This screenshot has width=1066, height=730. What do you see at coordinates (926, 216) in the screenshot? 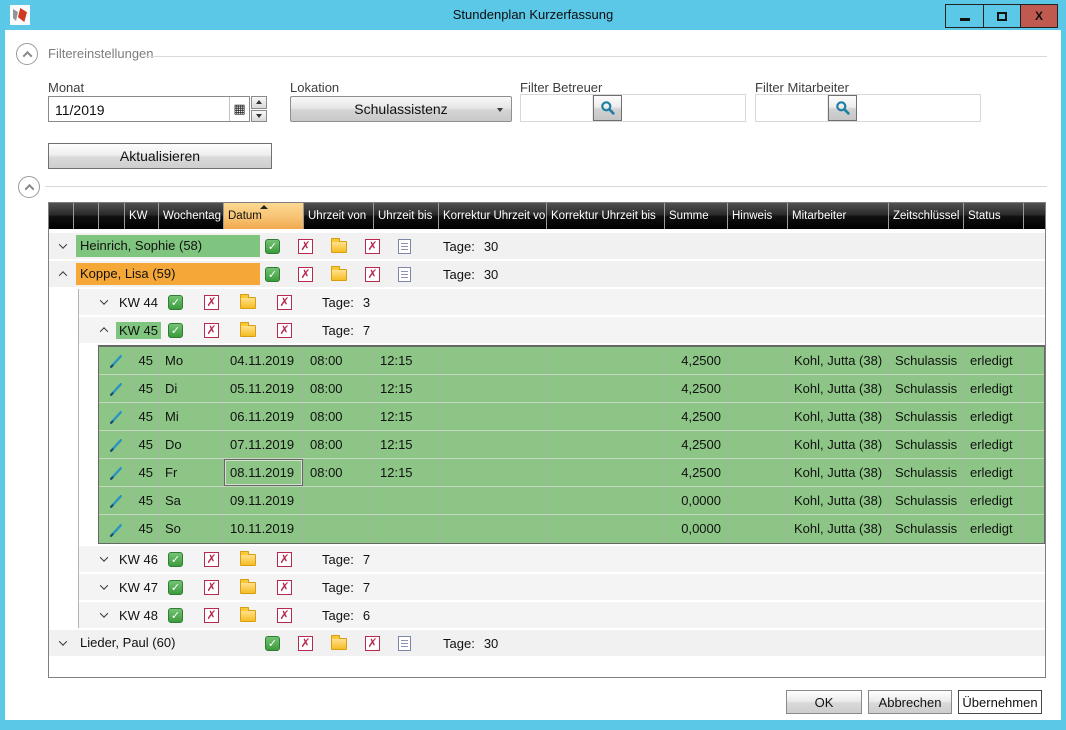
I see `column-header-zeitschluessel: Zeitschlüssel` at bounding box center [926, 216].